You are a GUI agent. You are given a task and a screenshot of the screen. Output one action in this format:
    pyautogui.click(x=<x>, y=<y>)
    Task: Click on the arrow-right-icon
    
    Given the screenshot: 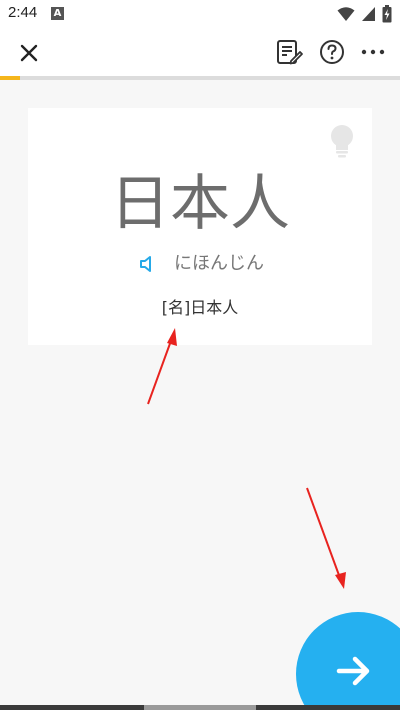 What is the action you would take?
    pyautogui.click(x=353, y=671)
    